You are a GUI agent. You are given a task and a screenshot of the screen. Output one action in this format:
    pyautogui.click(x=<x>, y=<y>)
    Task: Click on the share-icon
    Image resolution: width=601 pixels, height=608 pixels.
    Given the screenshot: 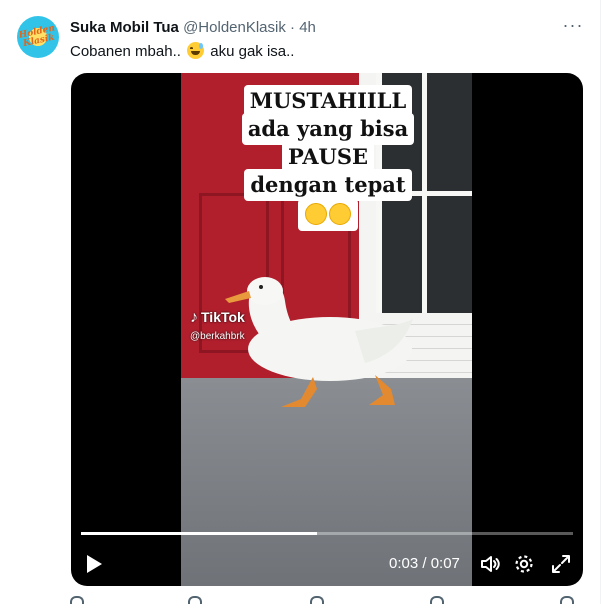 What is the action you would take?
    pyautogui.click(x=567, y=600)
    